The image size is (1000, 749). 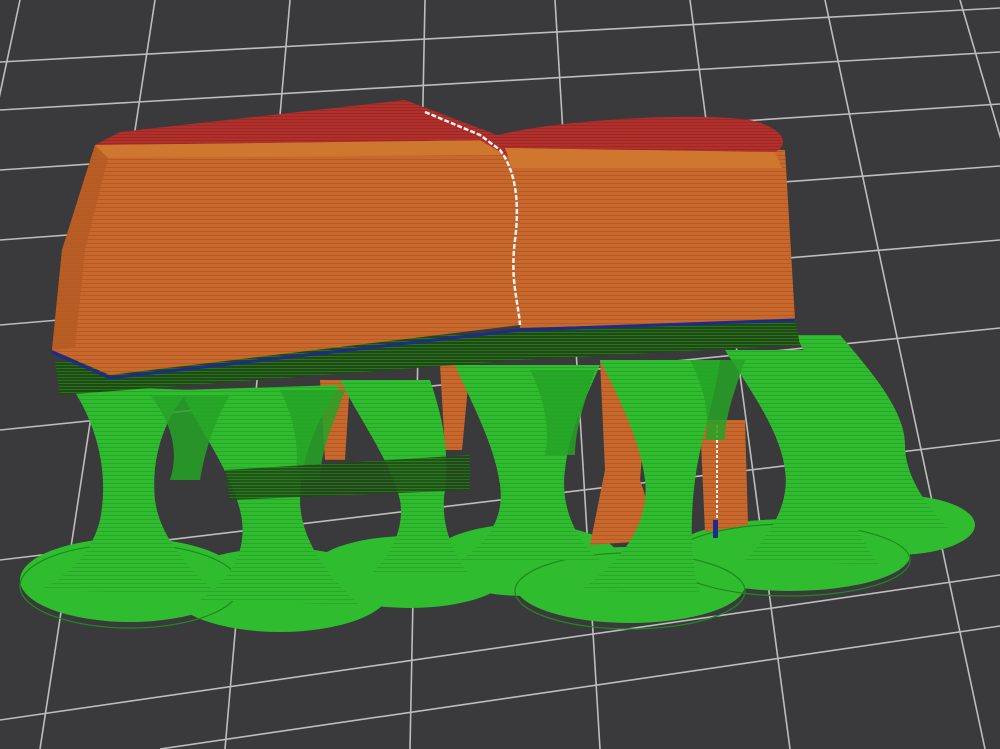 What do you see at coordinates (652, 234) in the screenshot?
I see `model-right-front-wall` at bounding box center [652, 234].